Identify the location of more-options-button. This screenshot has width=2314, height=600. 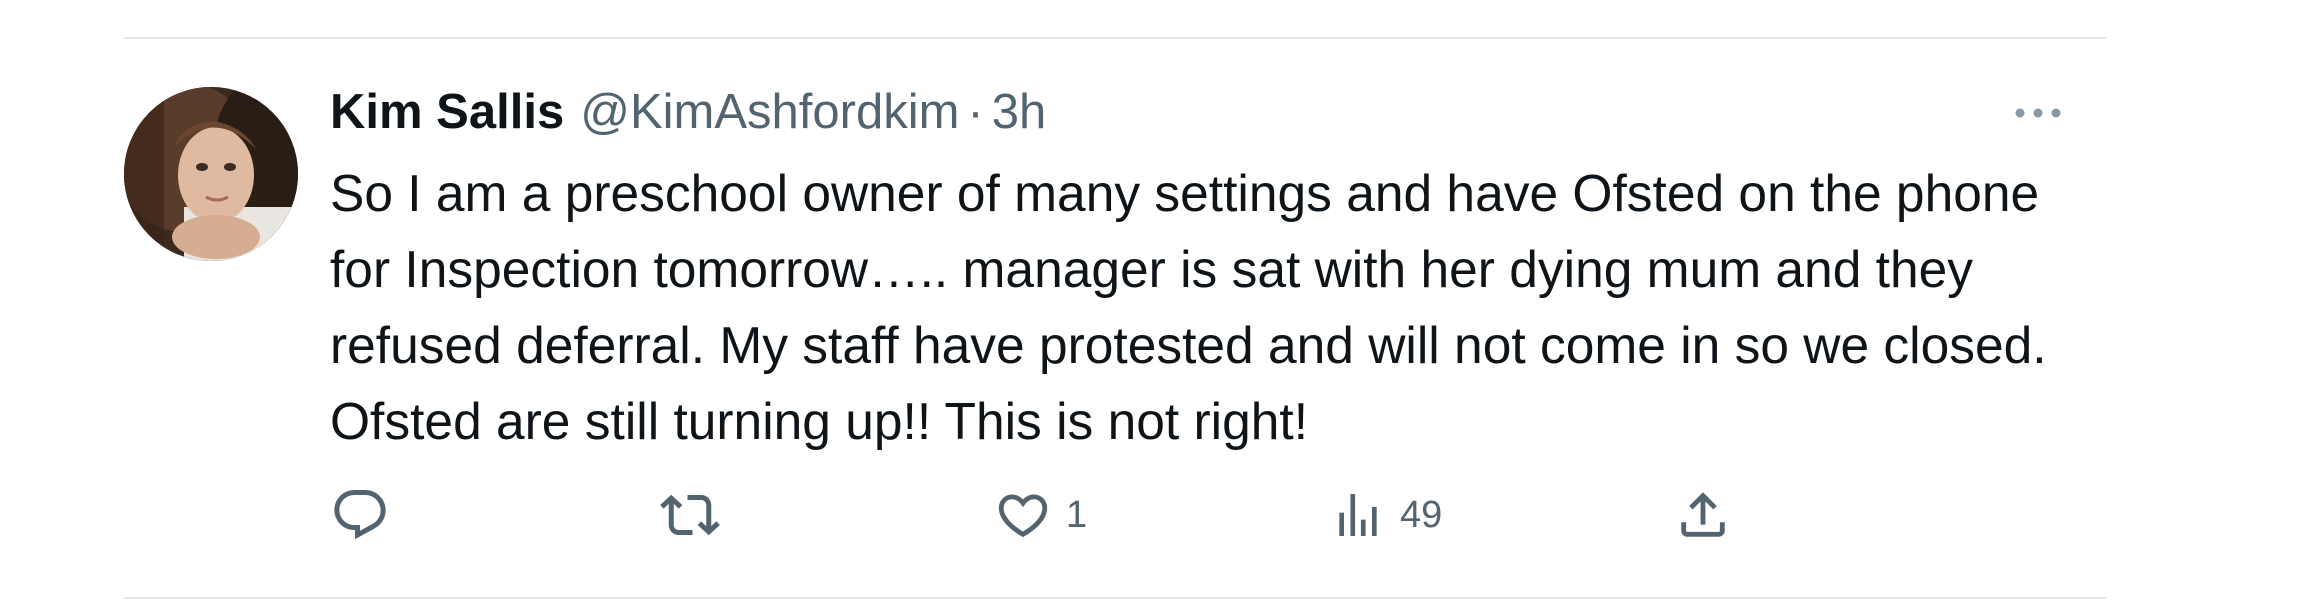
(2038, 113).